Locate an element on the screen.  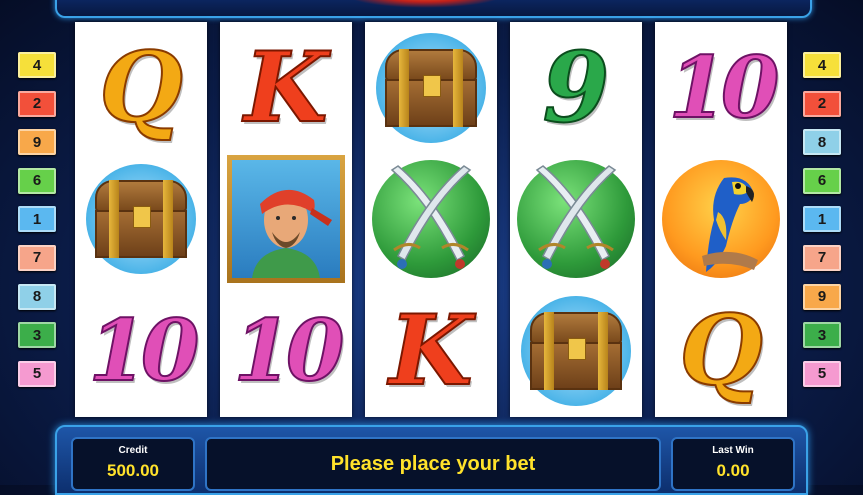
parrot-icon is located at coordinates (721, 219).